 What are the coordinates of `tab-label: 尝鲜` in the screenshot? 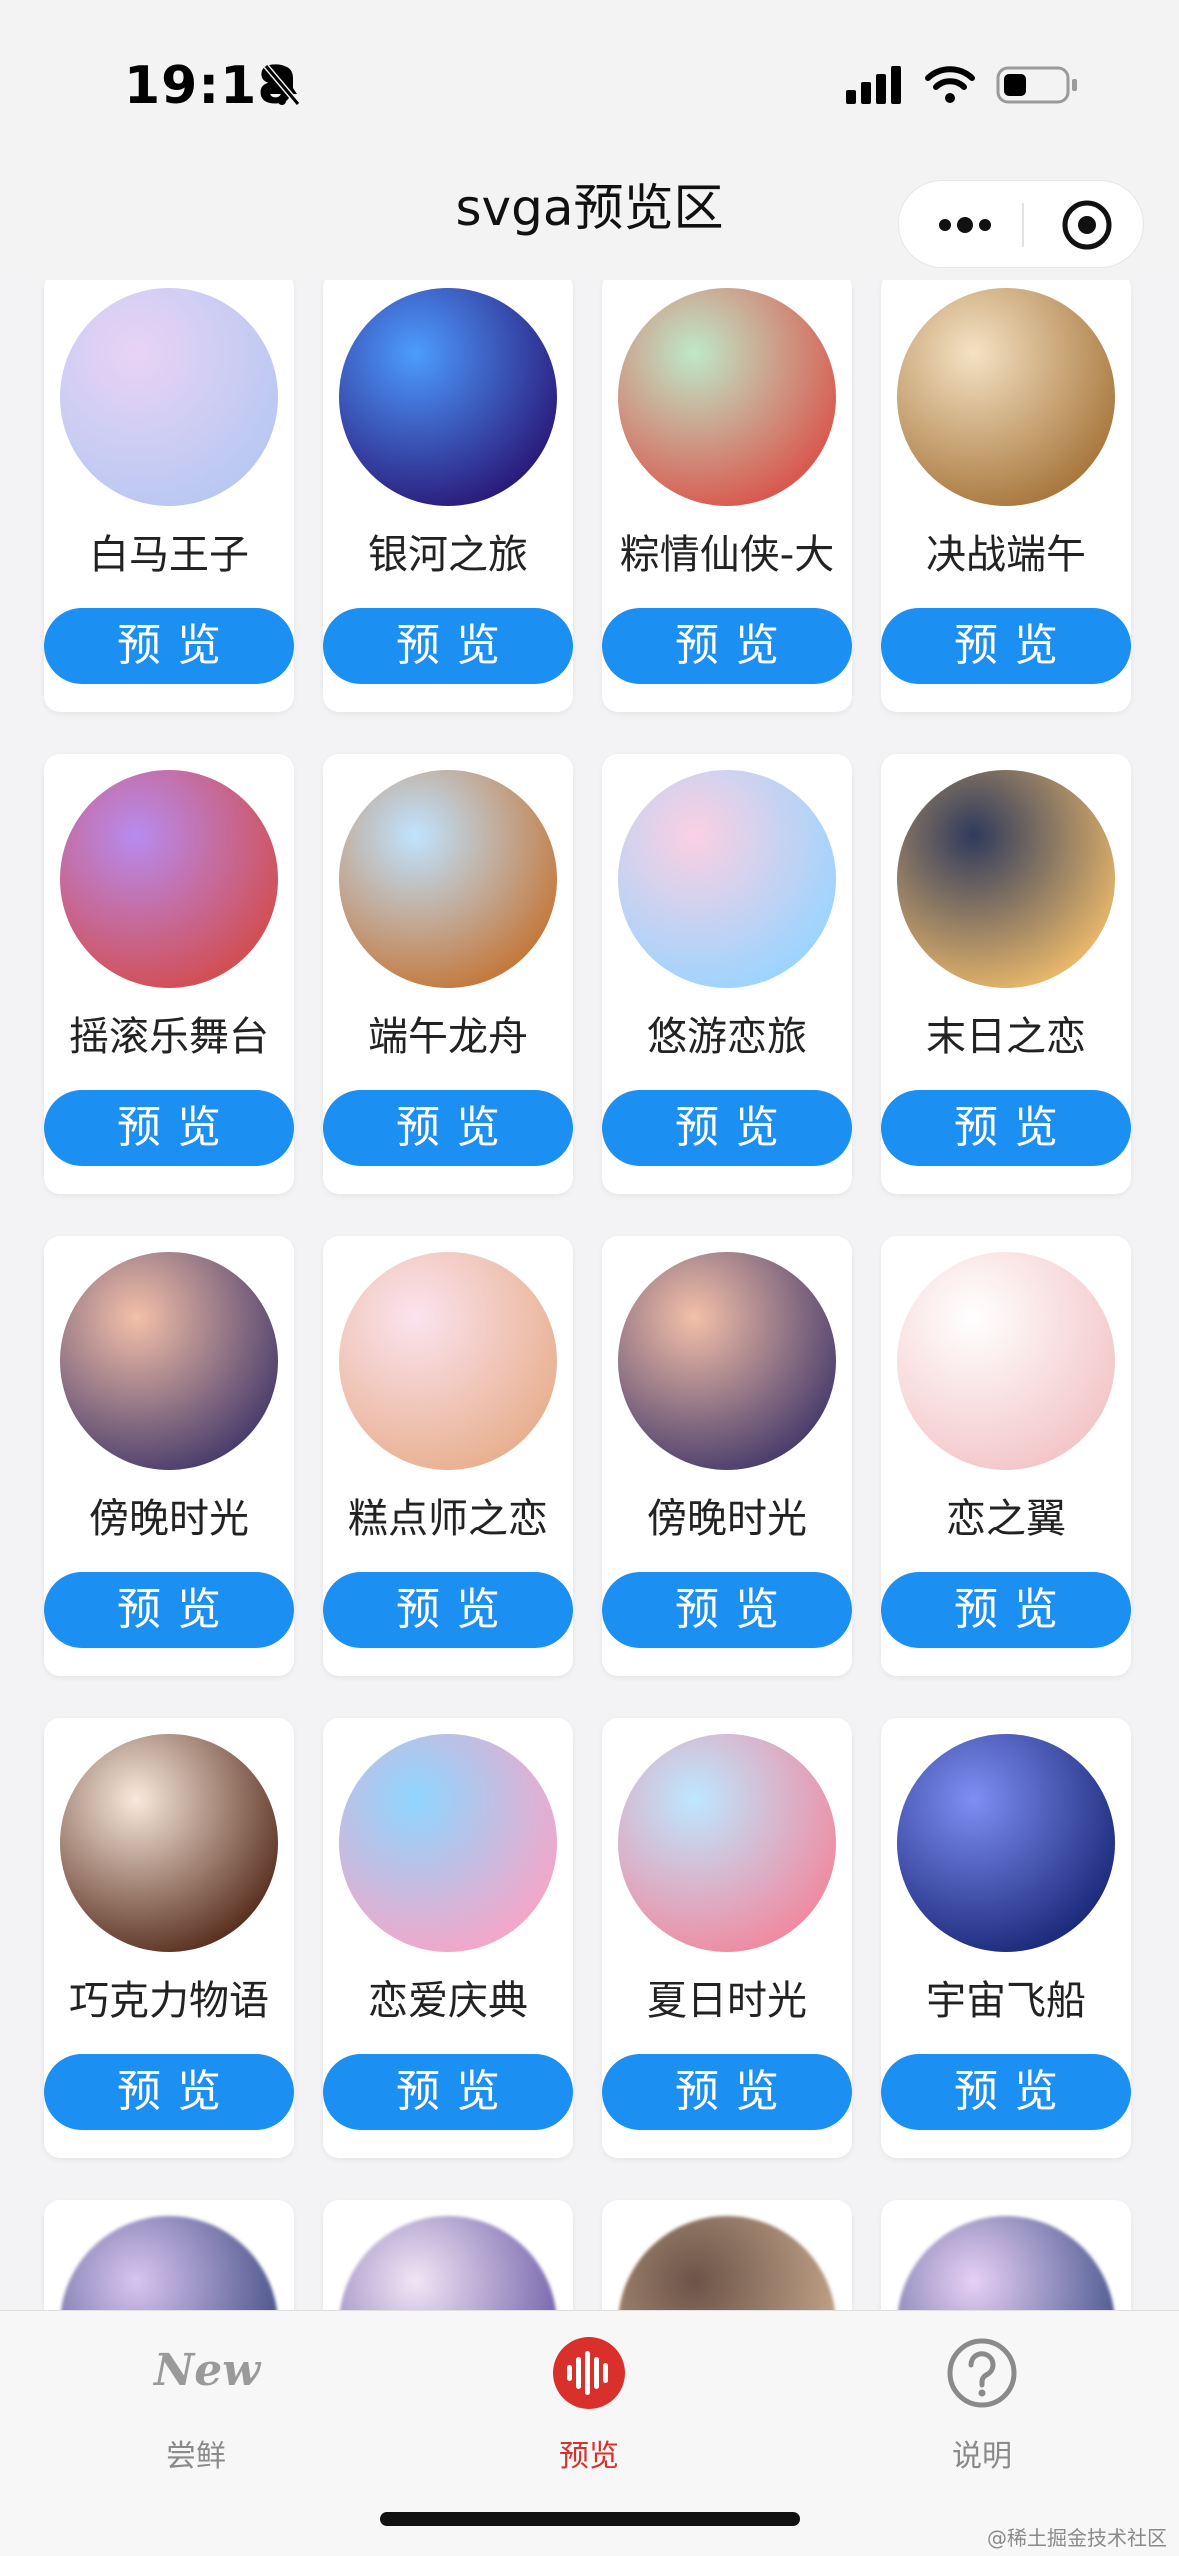 It's located at (196, 2456).